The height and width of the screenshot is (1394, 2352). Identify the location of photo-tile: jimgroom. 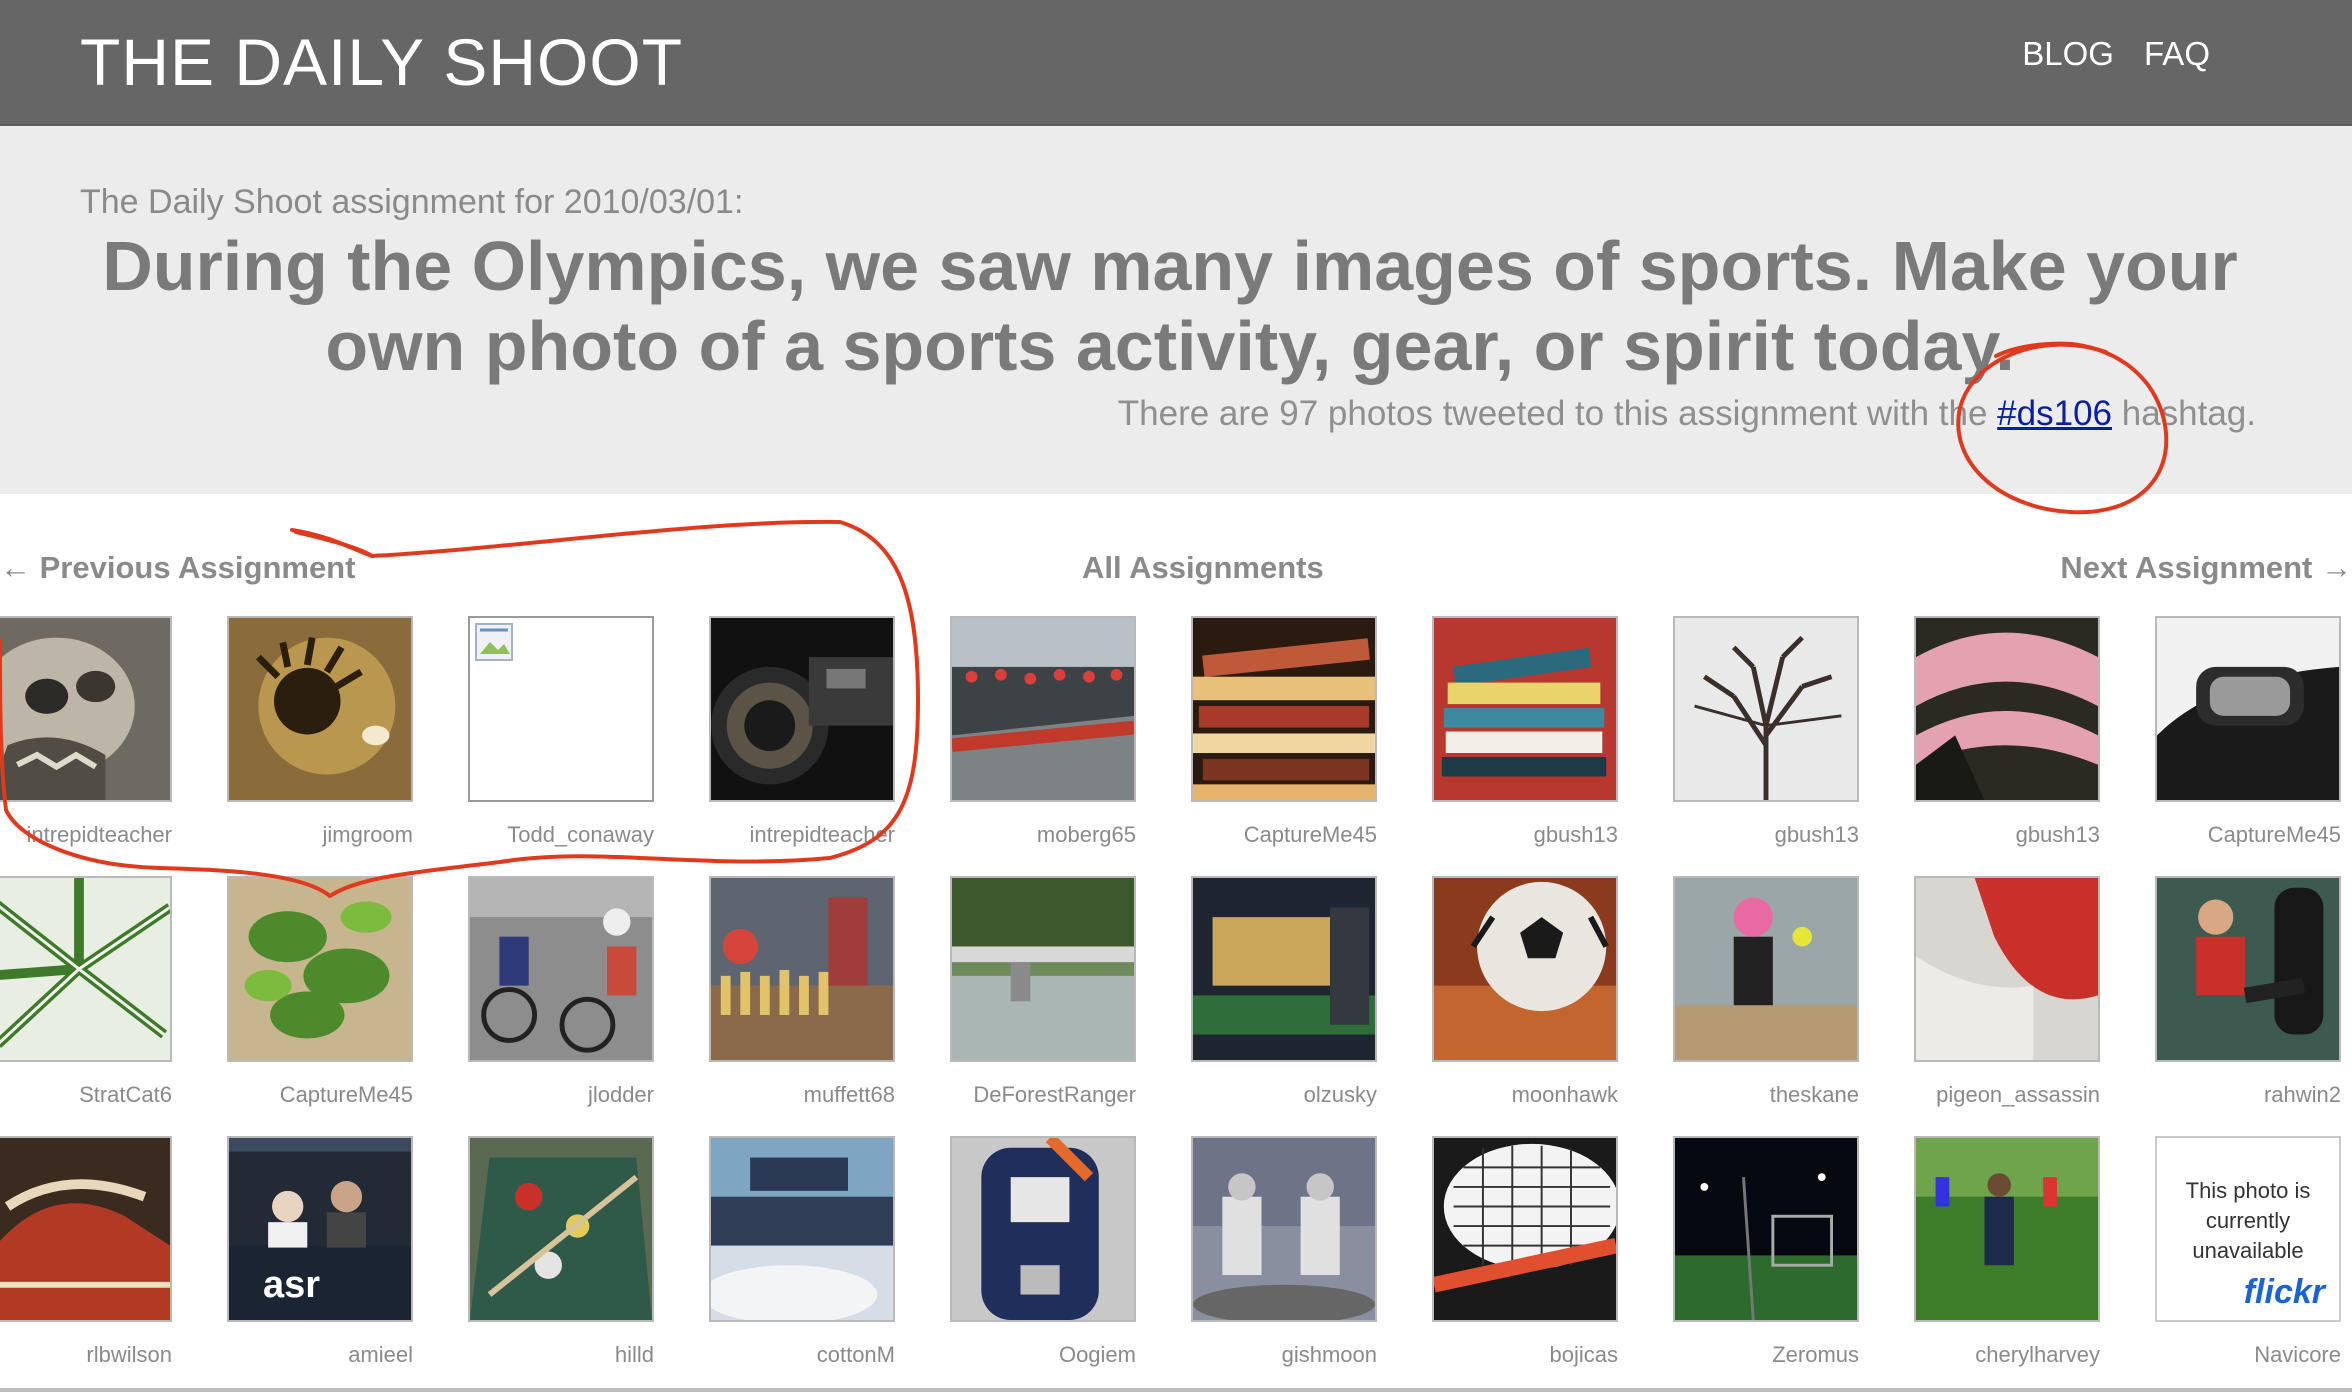
(292, 732).